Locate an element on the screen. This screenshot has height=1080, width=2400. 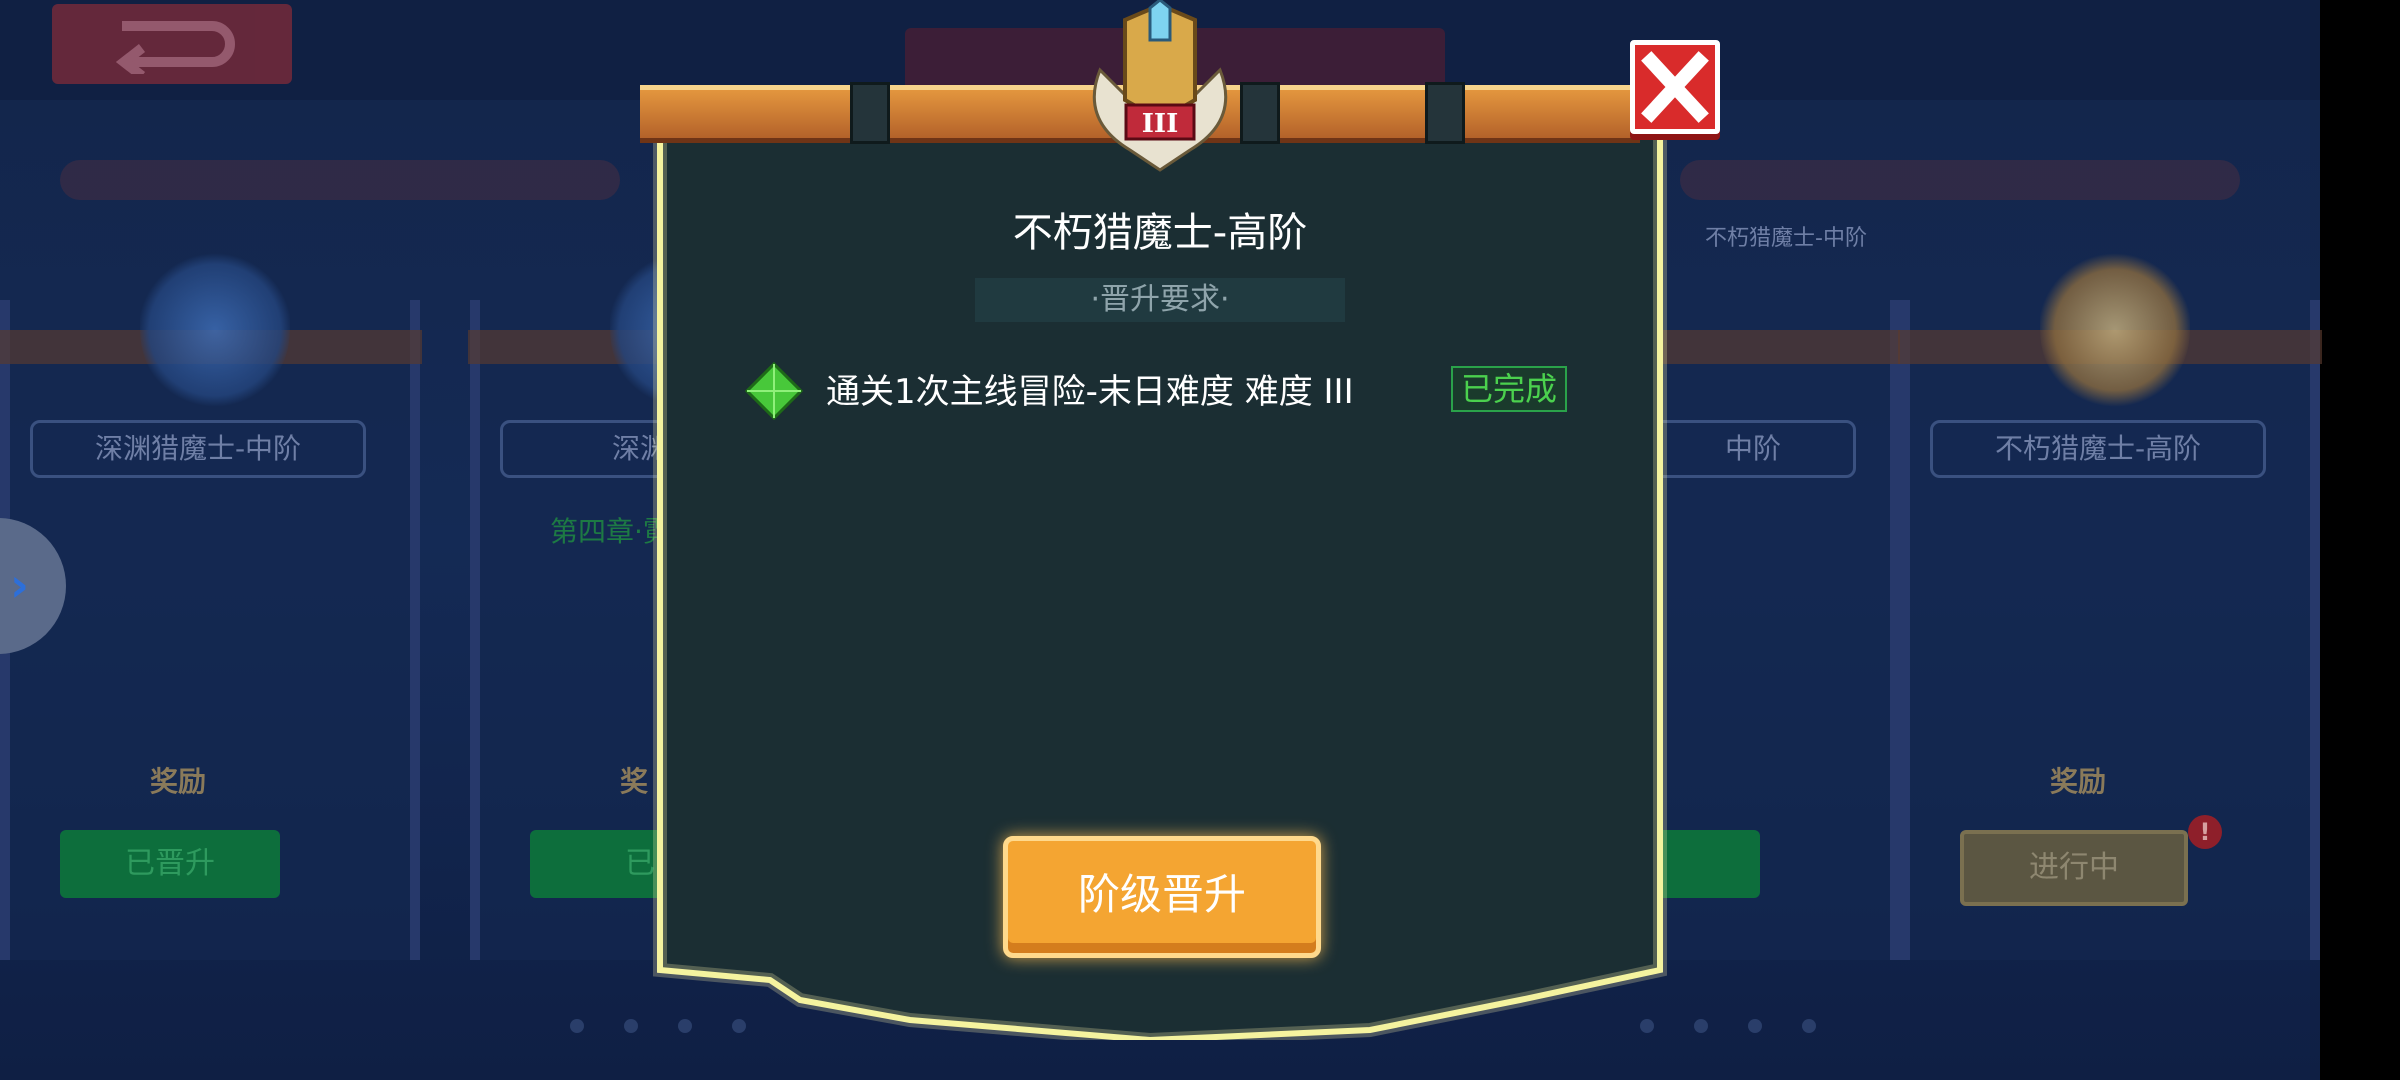
modal-title: 不朽猎魔士-高阶 is located at coordinates (1160, 233).